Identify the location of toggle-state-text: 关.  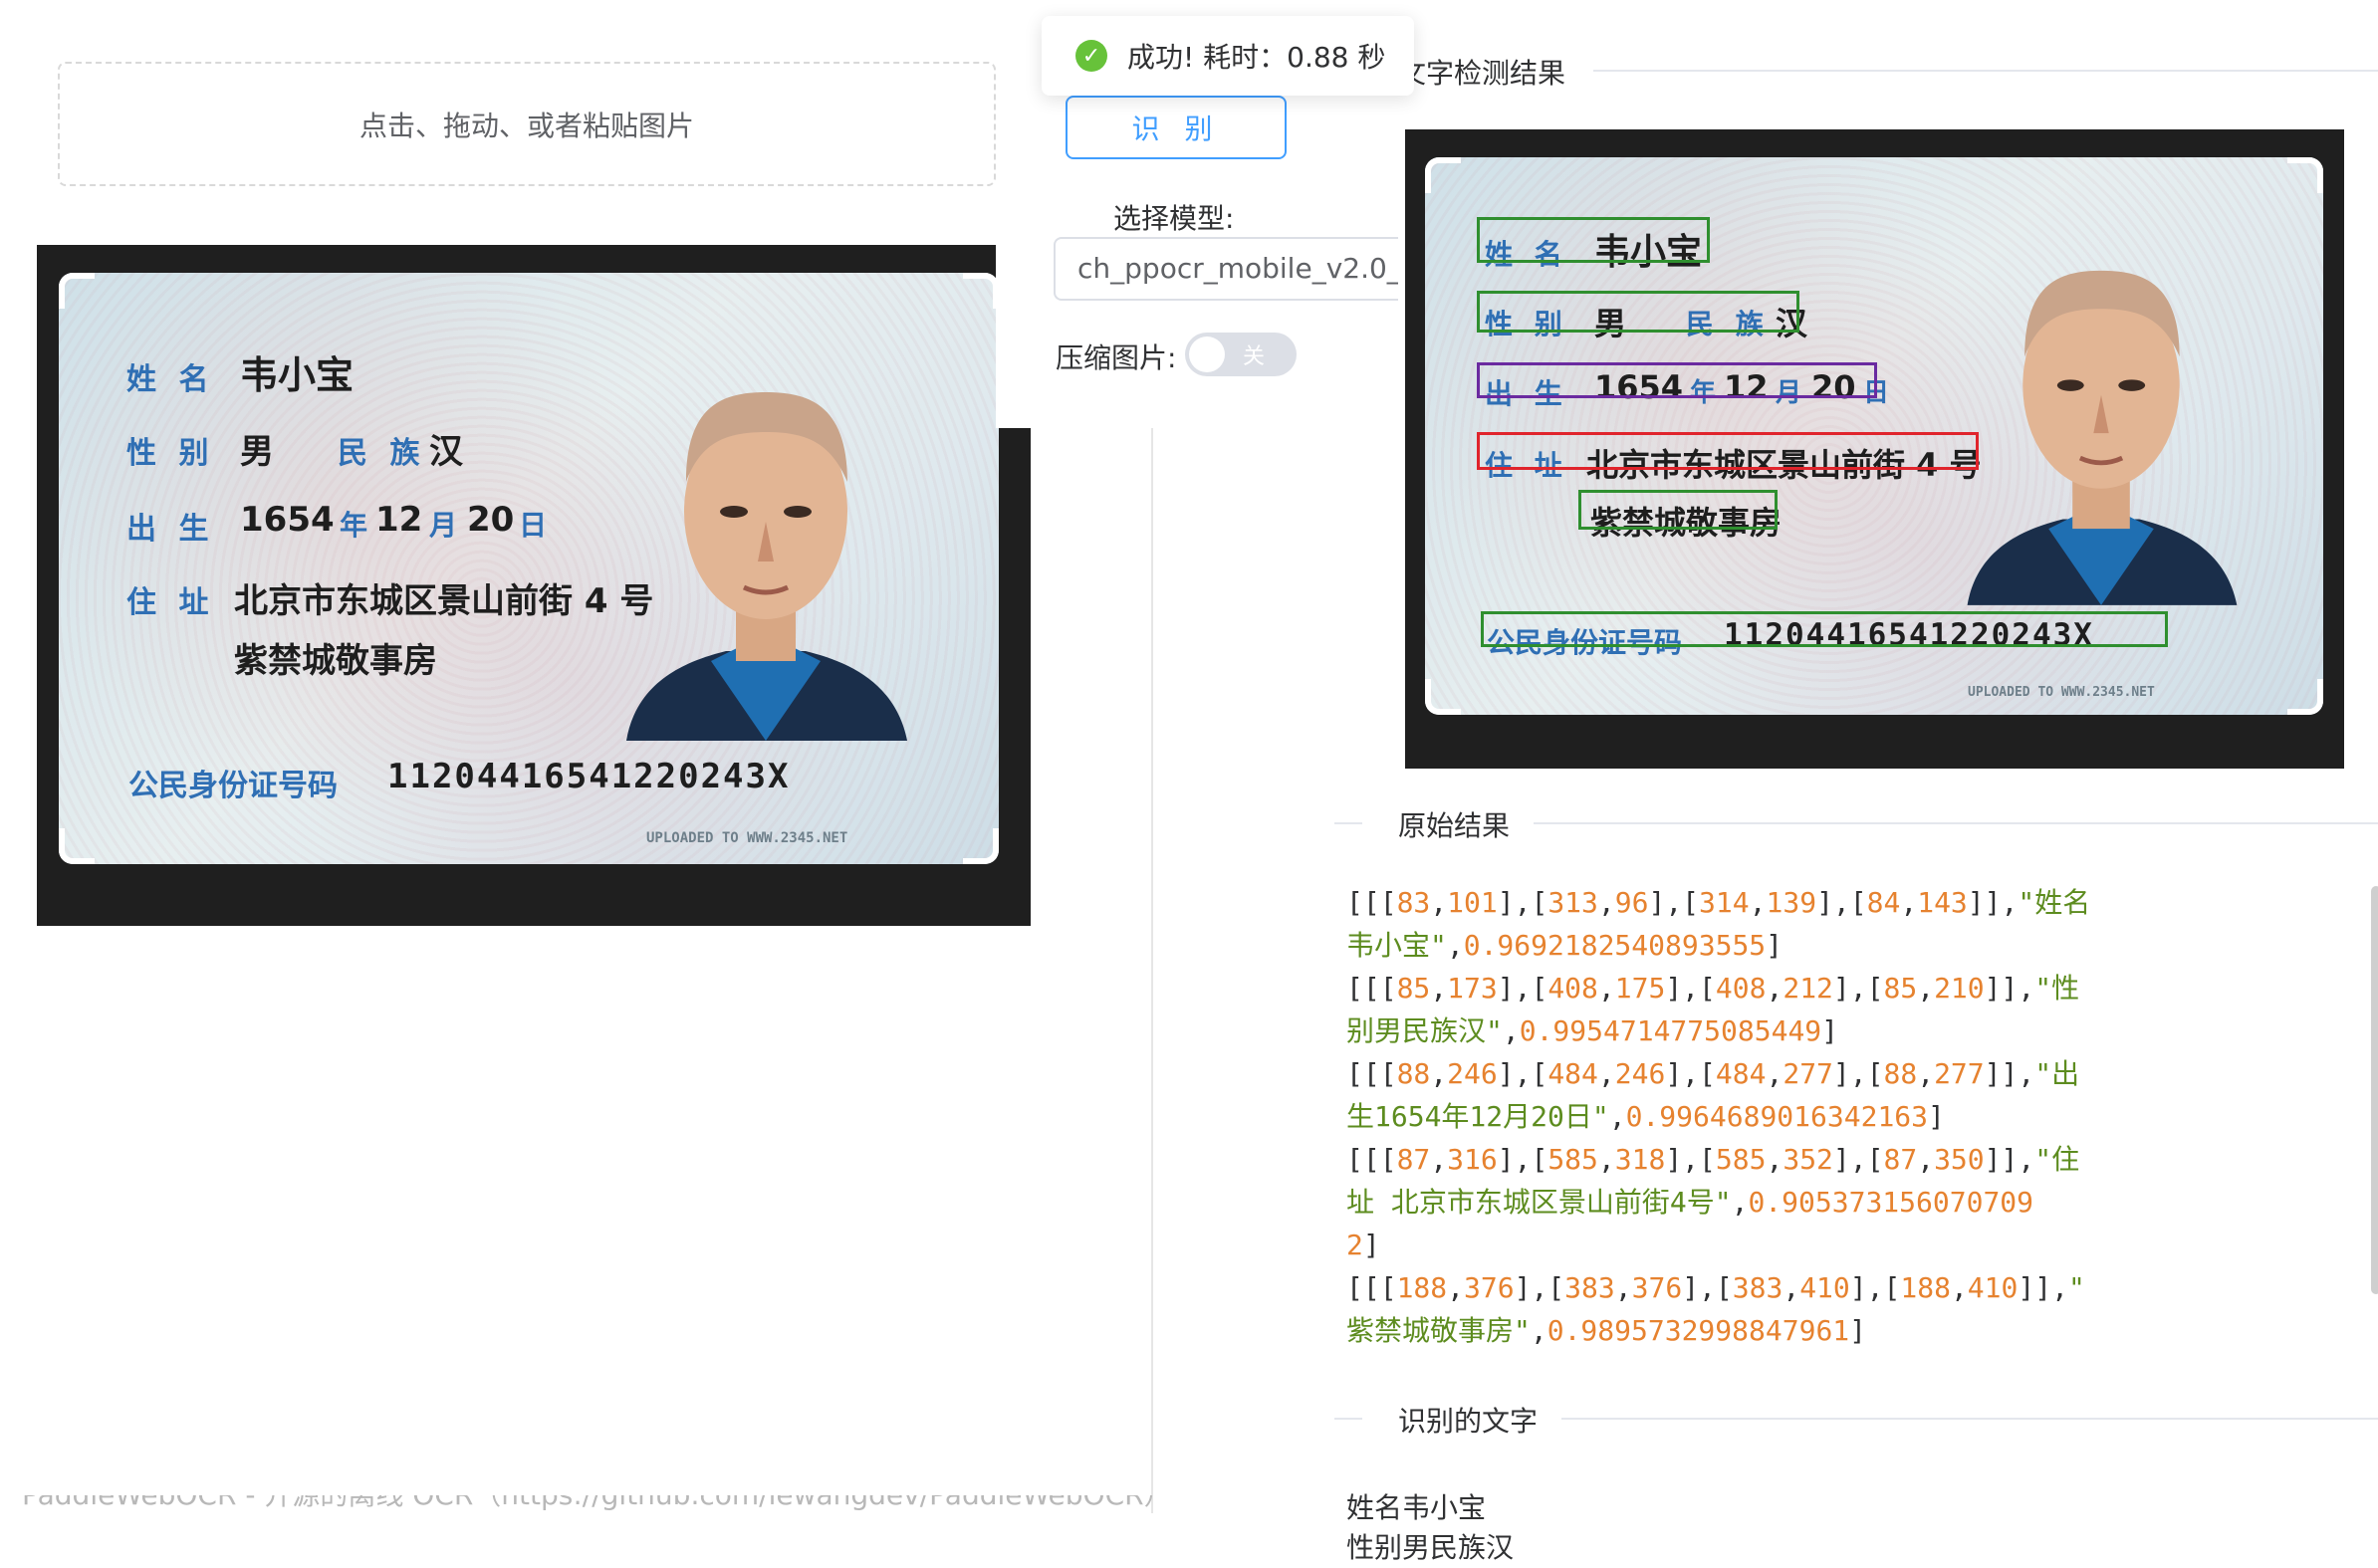
(1254, 356).